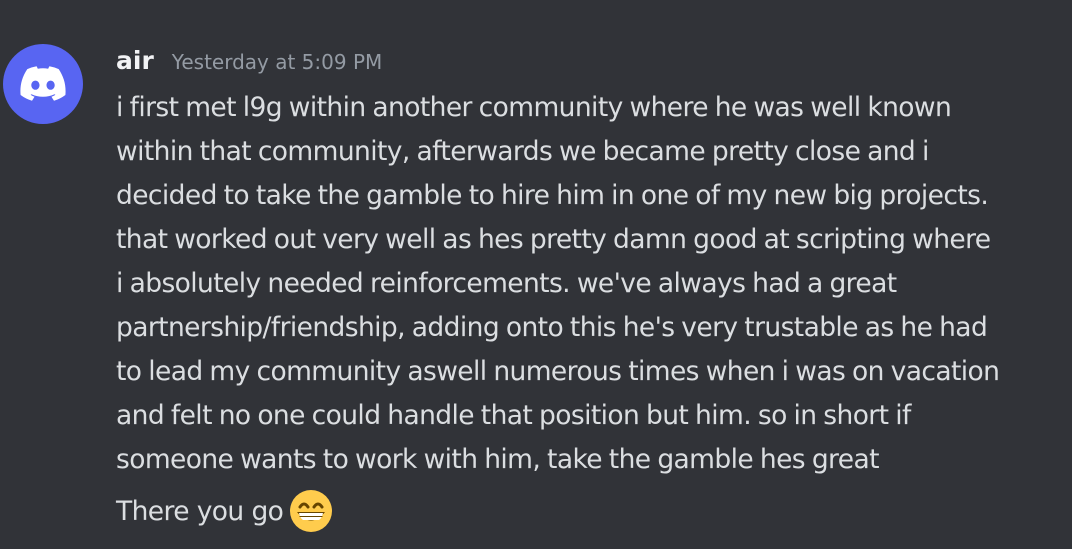 This screenshot has height=549, width=1072. I want to click on grin-emoji-icon, so click(311, 511).